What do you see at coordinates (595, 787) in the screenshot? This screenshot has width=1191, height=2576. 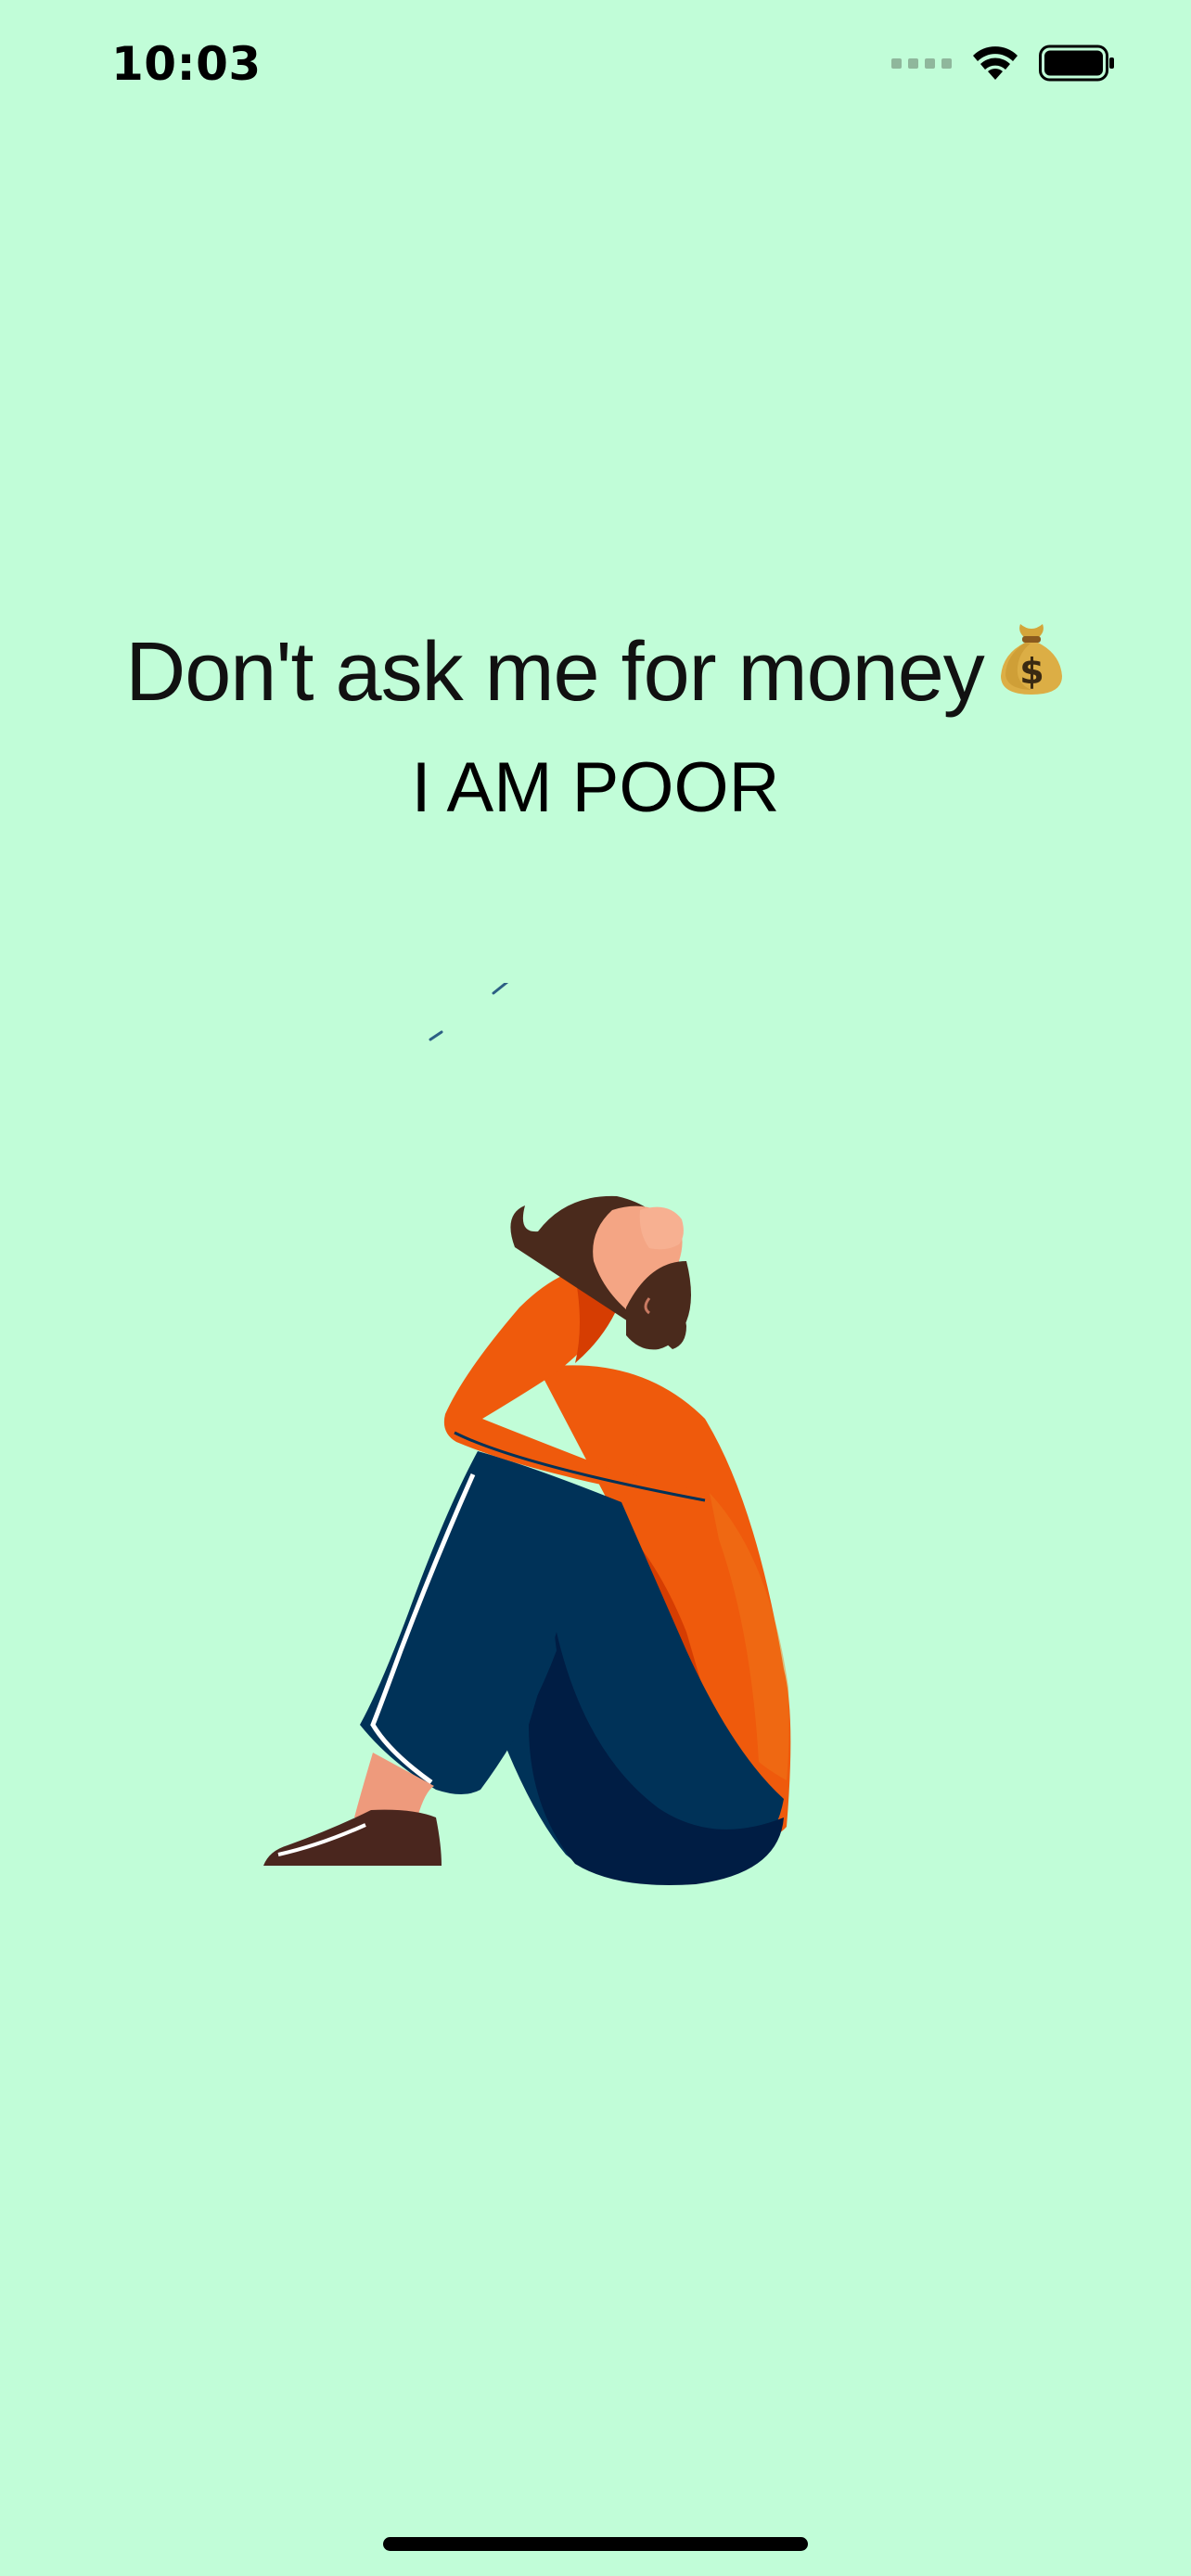 I see `subhead: I AM POOR` at bounding box center [595, 787].